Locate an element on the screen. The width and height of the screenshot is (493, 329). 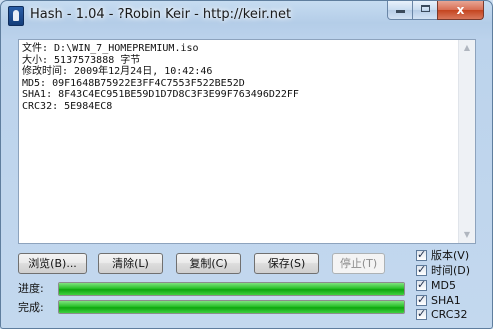
option-label: 时间(D) is located at coordinates (451, 270).